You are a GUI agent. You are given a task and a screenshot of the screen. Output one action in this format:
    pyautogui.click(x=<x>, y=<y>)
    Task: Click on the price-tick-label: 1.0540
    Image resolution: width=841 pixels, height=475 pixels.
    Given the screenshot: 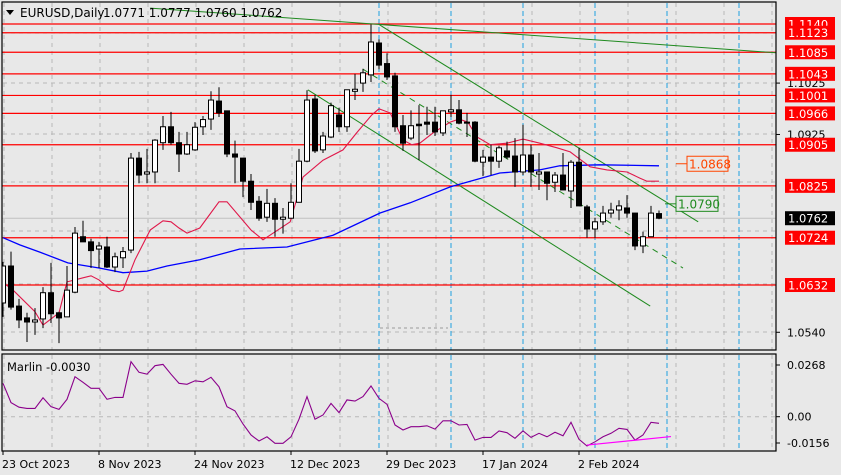 What is the action you would take?
    pyautogui.click(x=806, y=332)
    